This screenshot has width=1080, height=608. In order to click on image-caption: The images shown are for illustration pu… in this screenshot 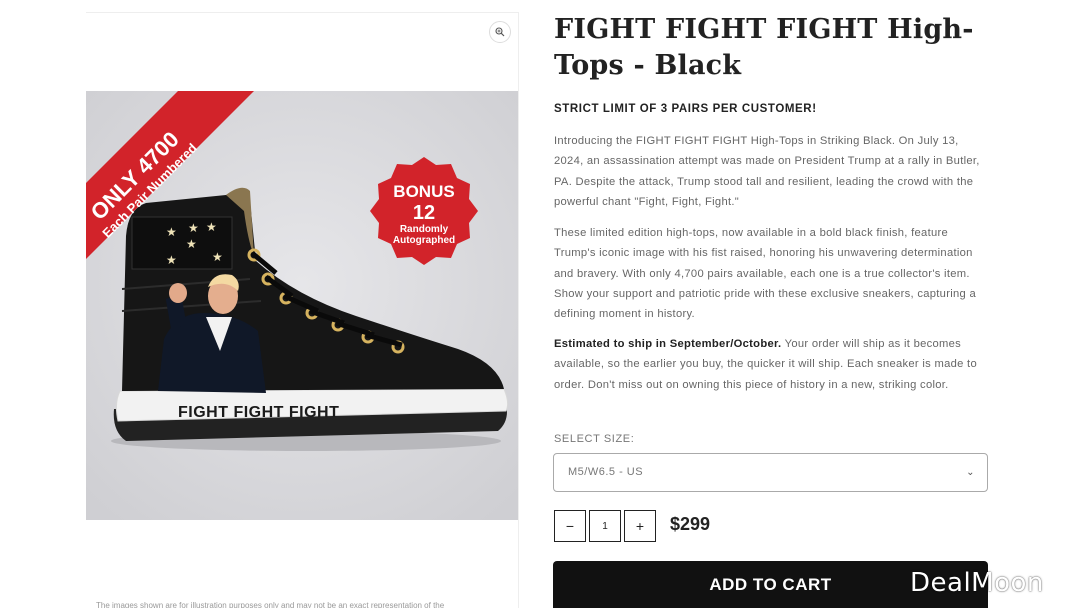, I will do `click(270, 604)`.